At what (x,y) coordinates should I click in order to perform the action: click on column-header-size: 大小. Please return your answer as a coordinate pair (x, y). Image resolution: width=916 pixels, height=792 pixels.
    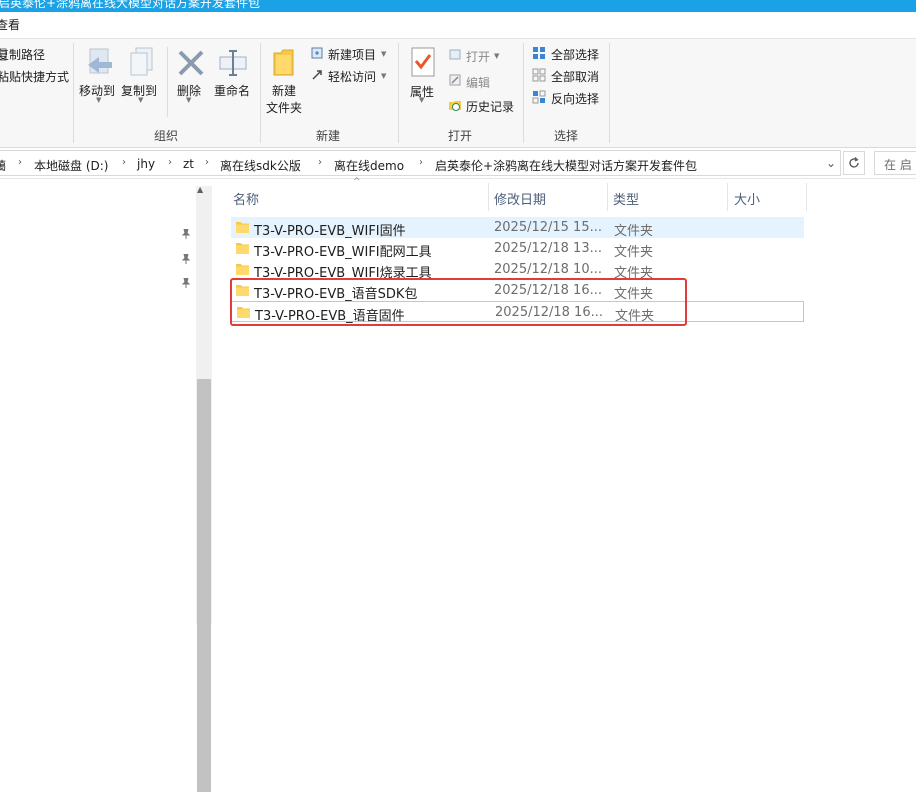
    Looking at the image, I should click on (747, 198).